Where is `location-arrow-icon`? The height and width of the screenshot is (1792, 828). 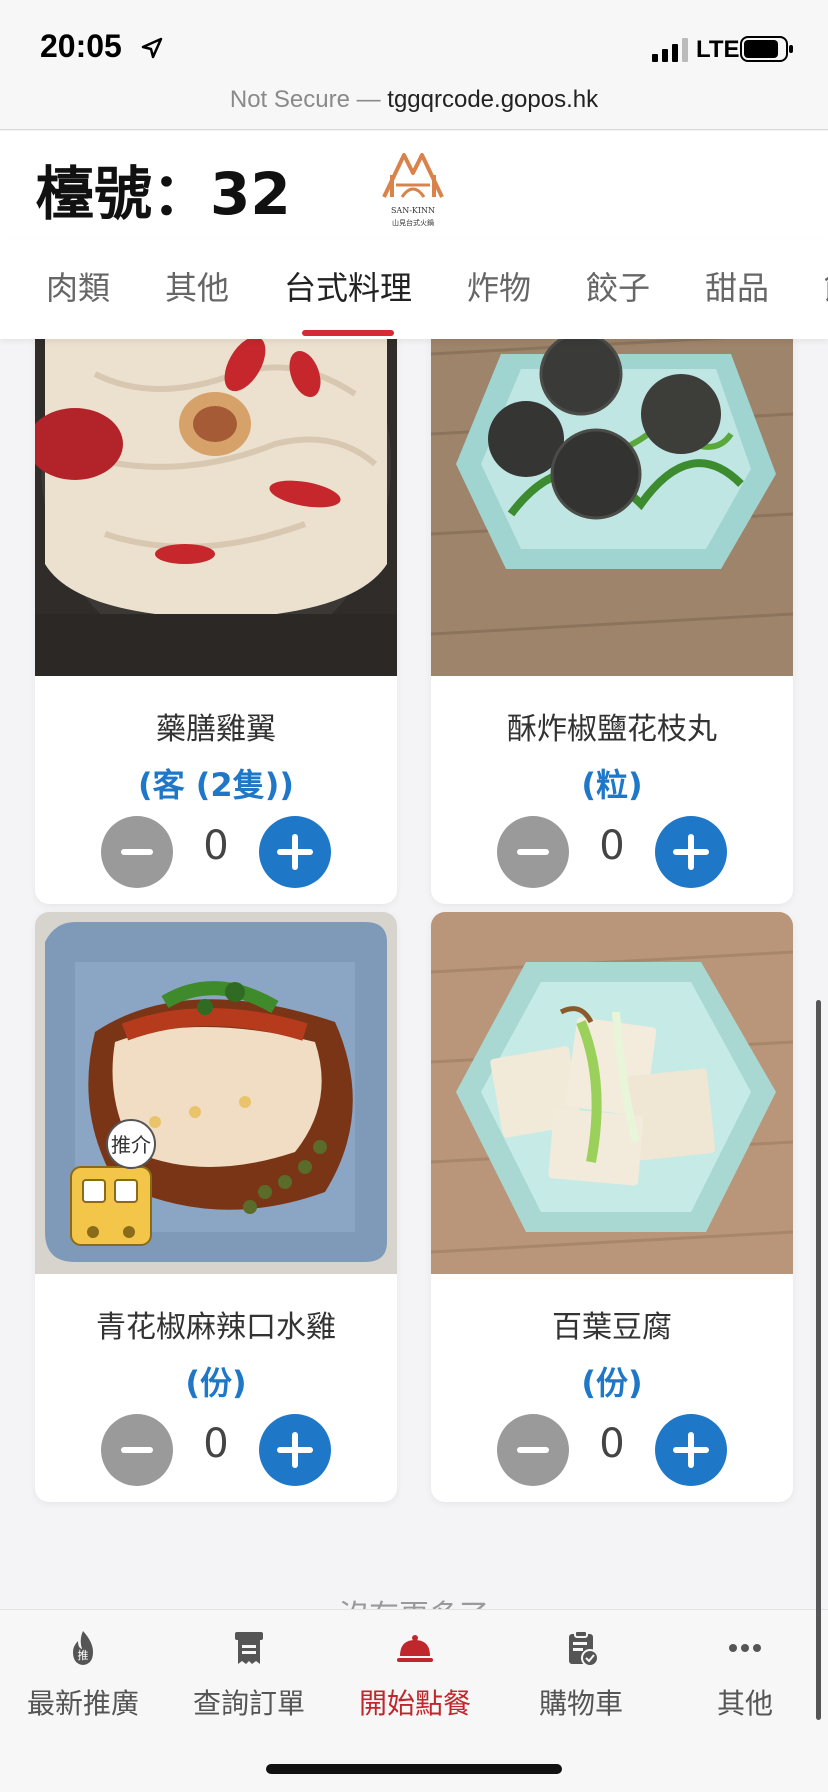
location-arrow-icon is located at coordinates (152, 48).